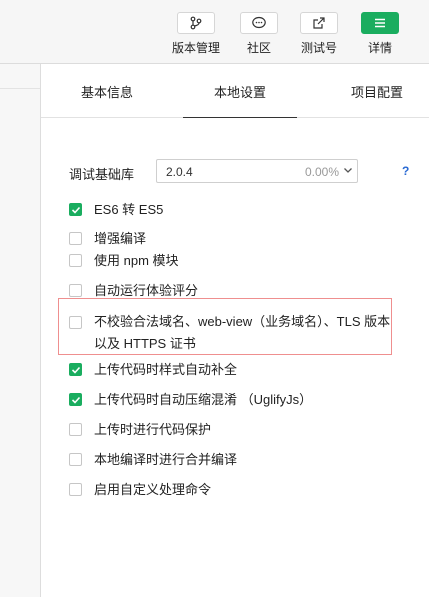 The image size is (429, 597). Describe the element at coordinates (377, 90) in the screenshot. I see `tab-project-config: 项目配置` at that location.